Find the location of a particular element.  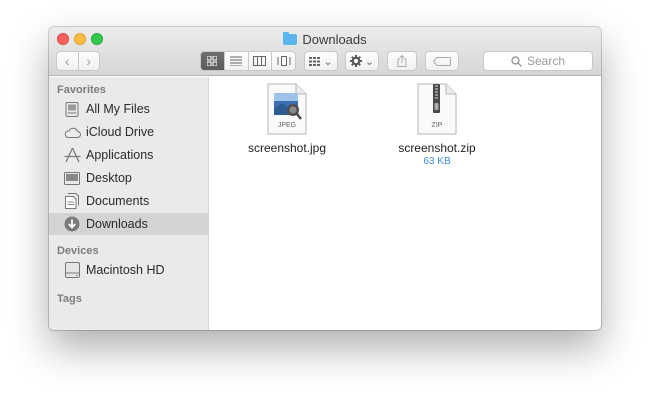

applications-icon is located at coordinates (72, 155).